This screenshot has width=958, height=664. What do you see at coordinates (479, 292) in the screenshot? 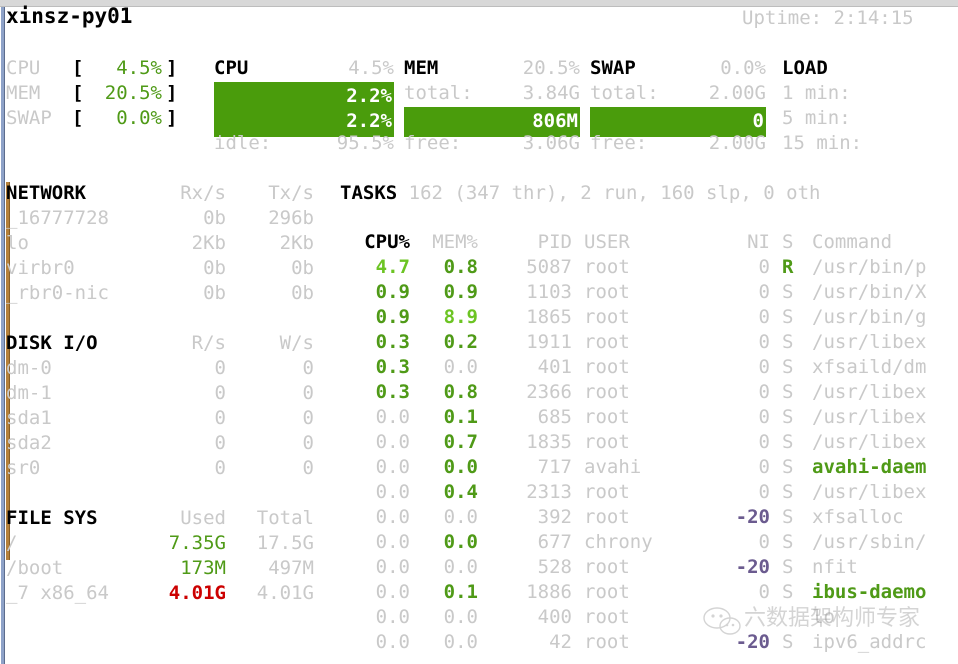
I see `table-row: 0.9 0.9 1103 root 0 S/usr/bin/X` at bounding box center [479, 292].